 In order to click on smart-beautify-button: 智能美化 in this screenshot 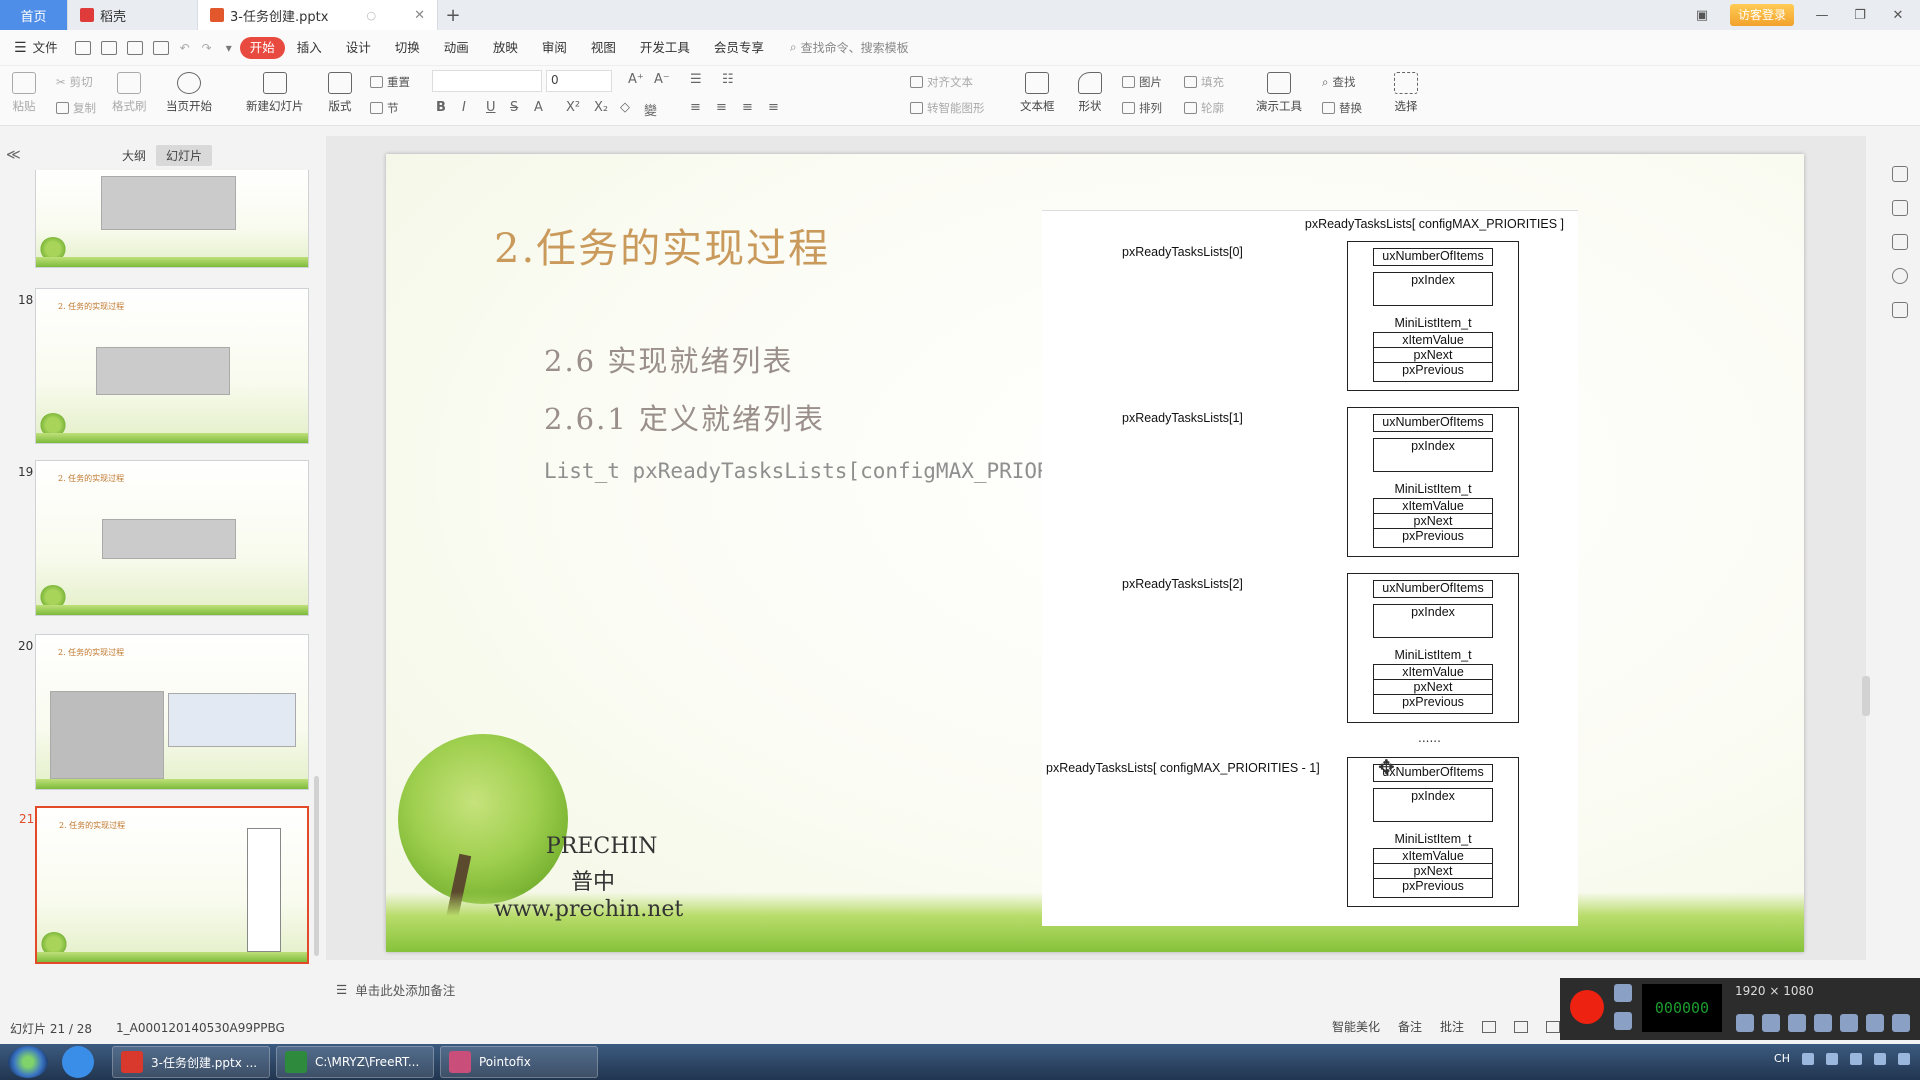, I will do `click(1356, 1026)`.